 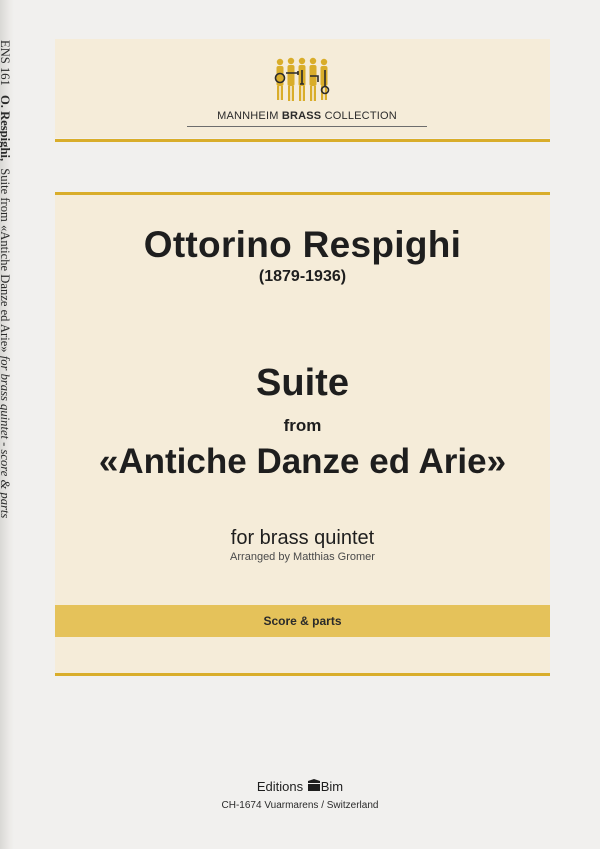 I want to click on arranger: Arranged by Matthias Gromer, so click(x=302, y=557).